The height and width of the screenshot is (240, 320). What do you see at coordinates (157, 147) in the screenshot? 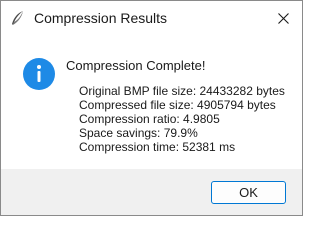
I see `detail-compression-time: Compression time: 52381 ms` at bounding box center [157, 147].